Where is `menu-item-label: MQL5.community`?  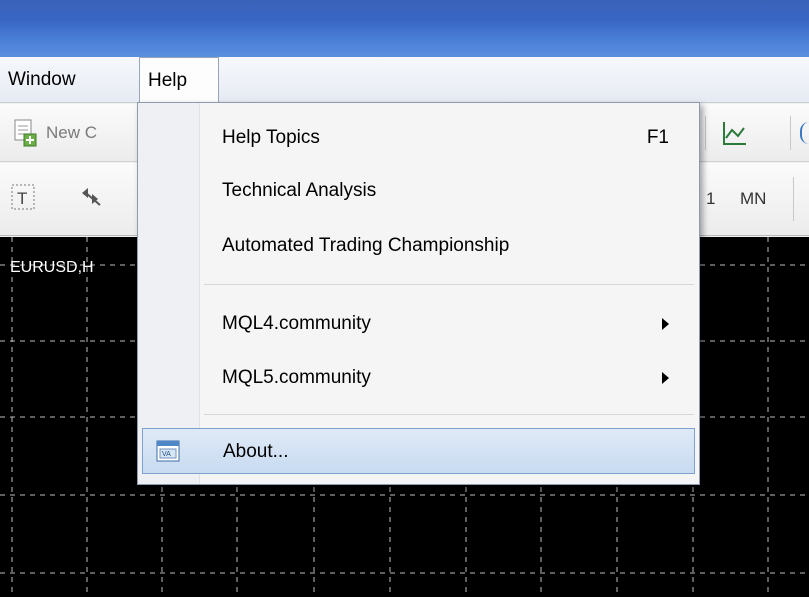
menu-item-label: MQL5.community is located at coordinates (296, 377).